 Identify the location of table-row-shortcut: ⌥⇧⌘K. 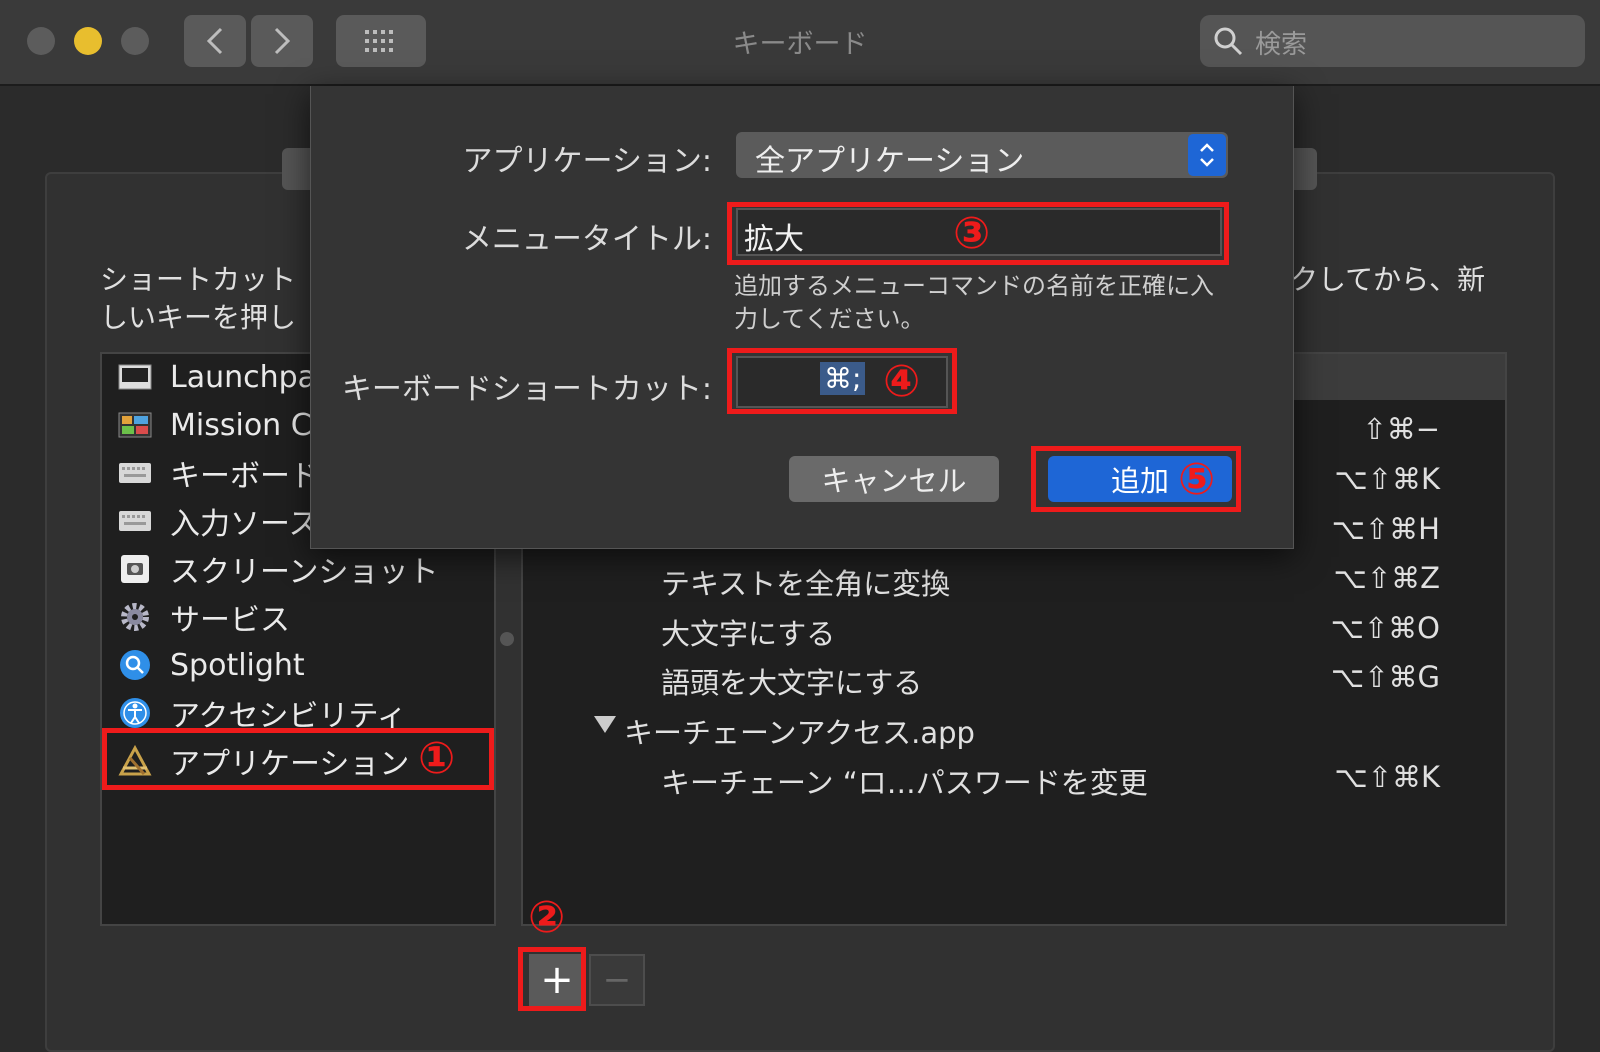
(1387, 777).